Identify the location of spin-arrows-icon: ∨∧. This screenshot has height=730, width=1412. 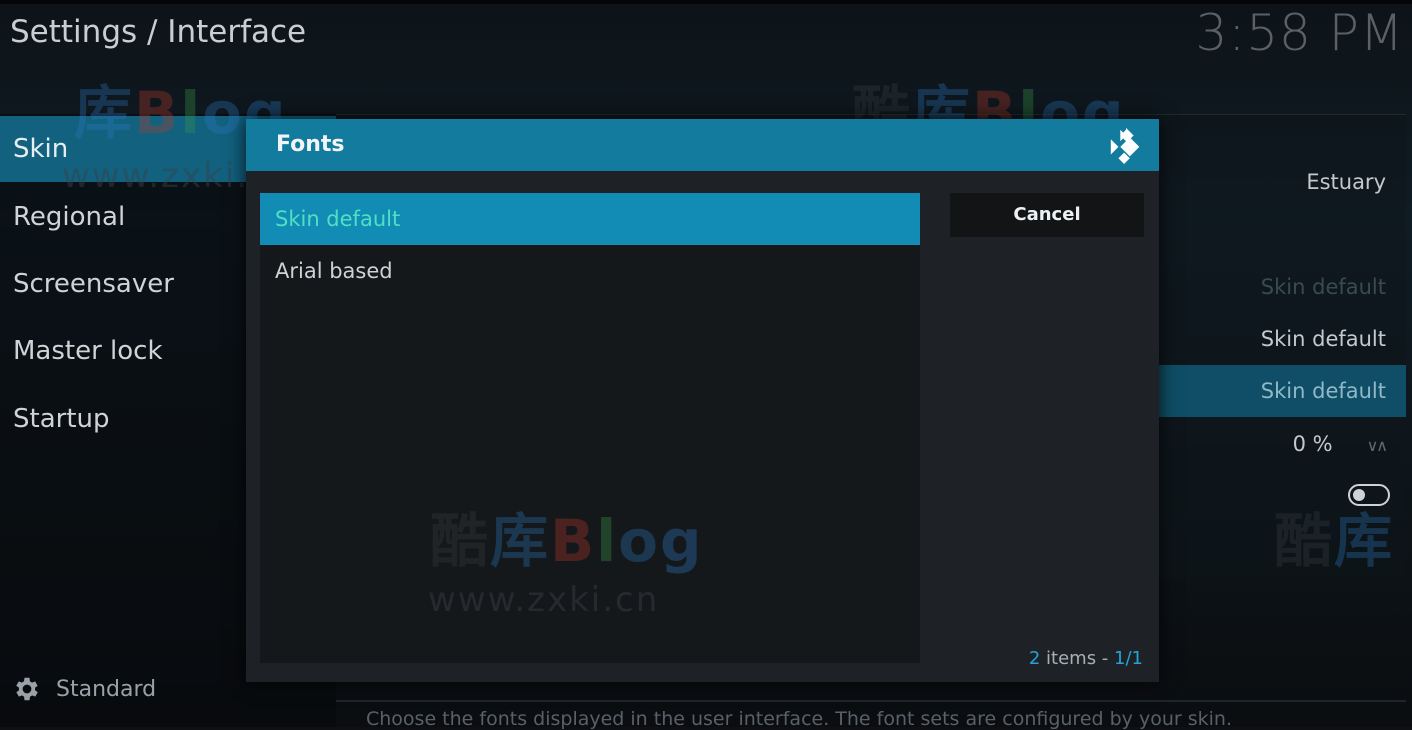
(1377, 446).